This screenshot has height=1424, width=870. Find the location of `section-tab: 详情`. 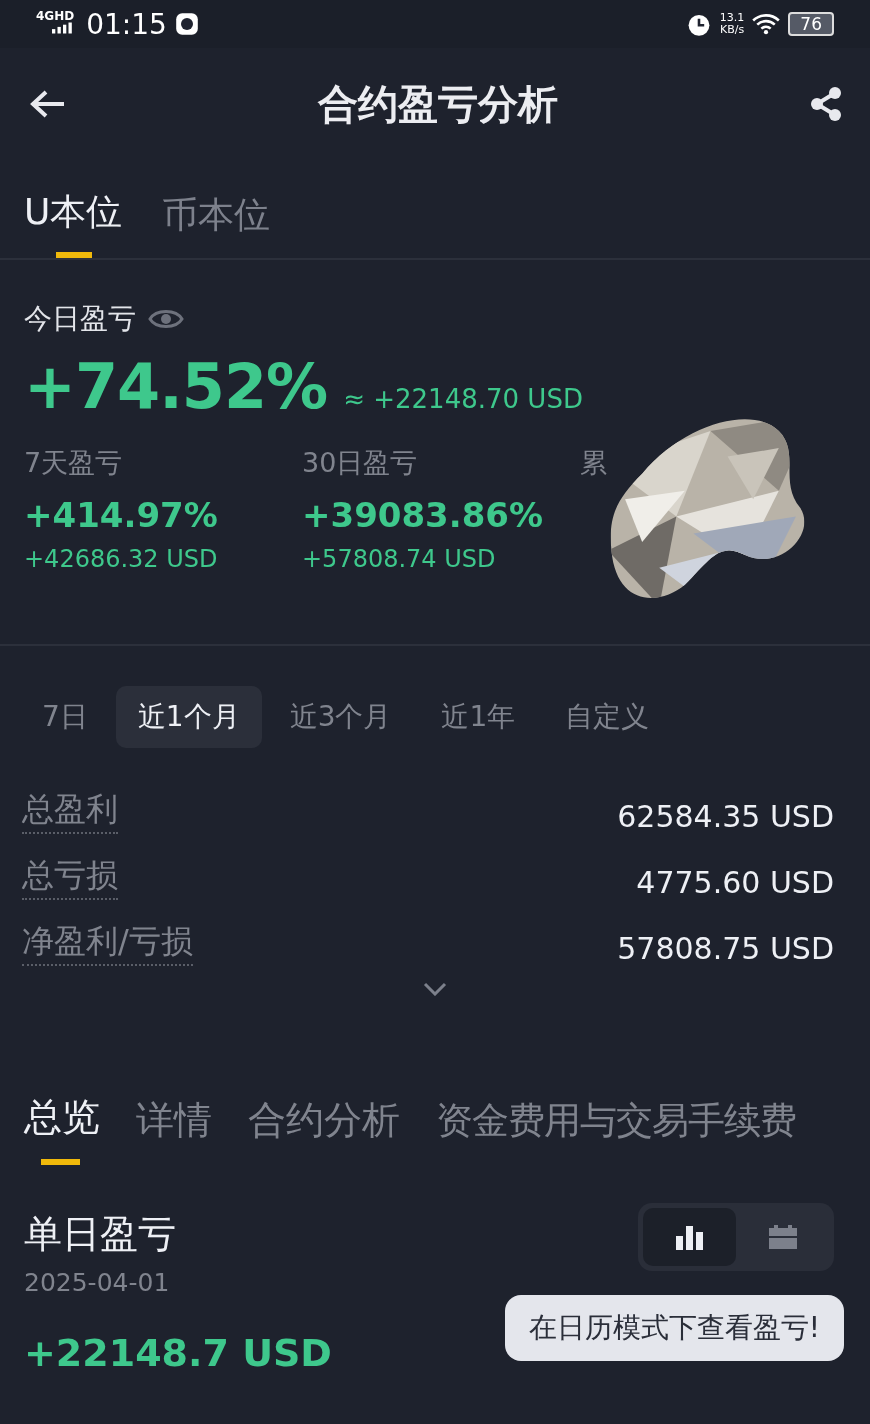

section-tab: 详情 is located at coordinates (174, 1128).